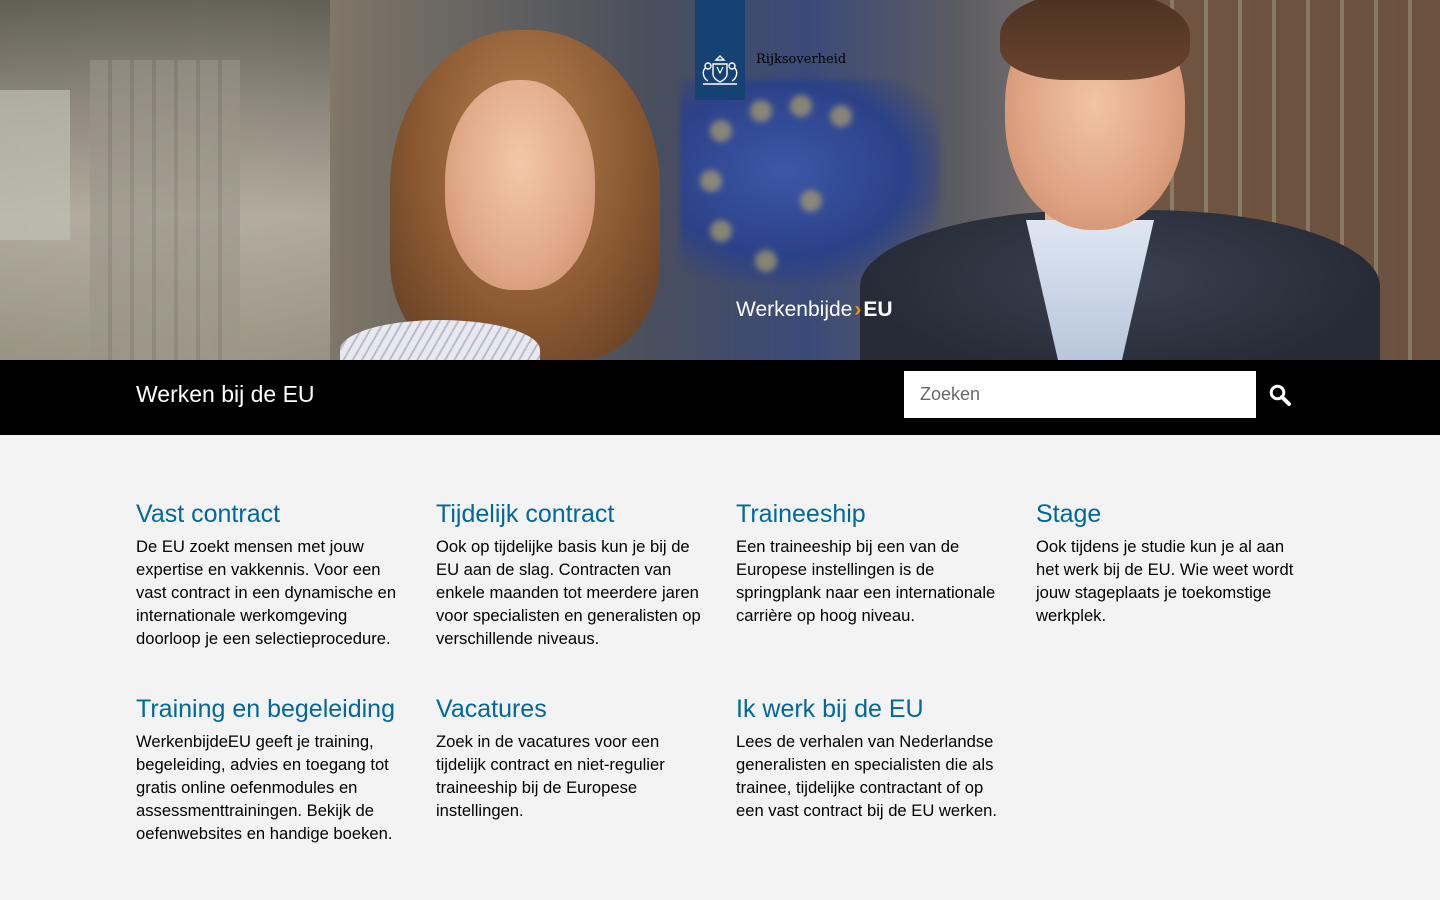  What do you see at coordinates (225, 394) in the screenshot?
I see `site-title: Werken bij de EU` at bounding box center [225, 394].